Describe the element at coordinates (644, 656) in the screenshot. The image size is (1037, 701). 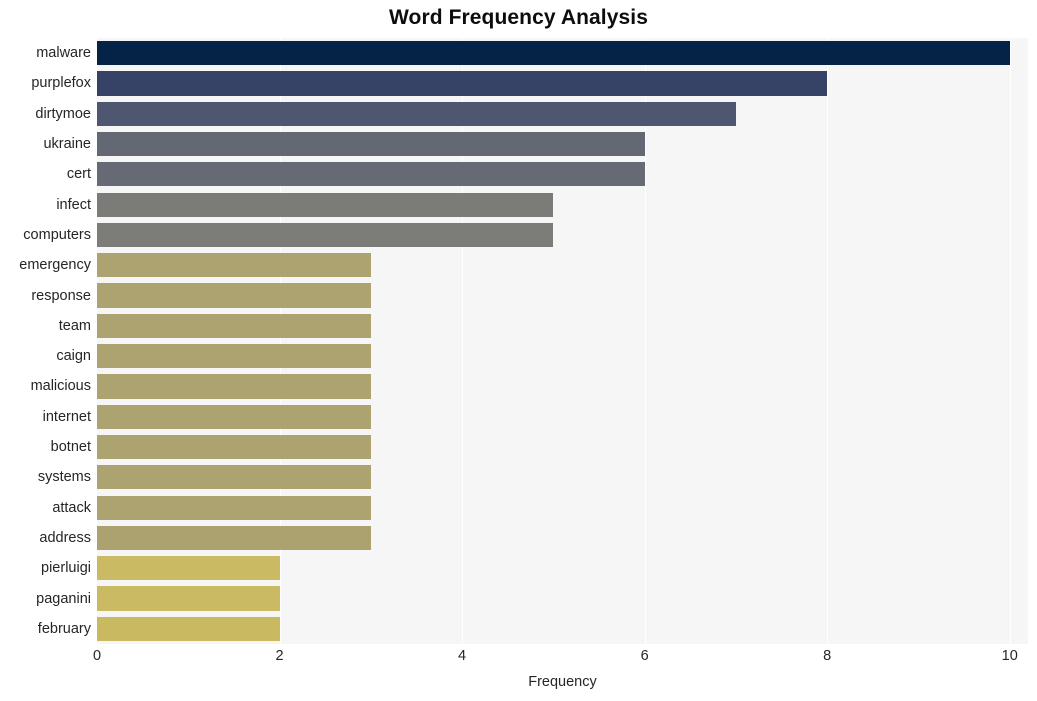
I see `x-tick-label-6: 6` at that location.